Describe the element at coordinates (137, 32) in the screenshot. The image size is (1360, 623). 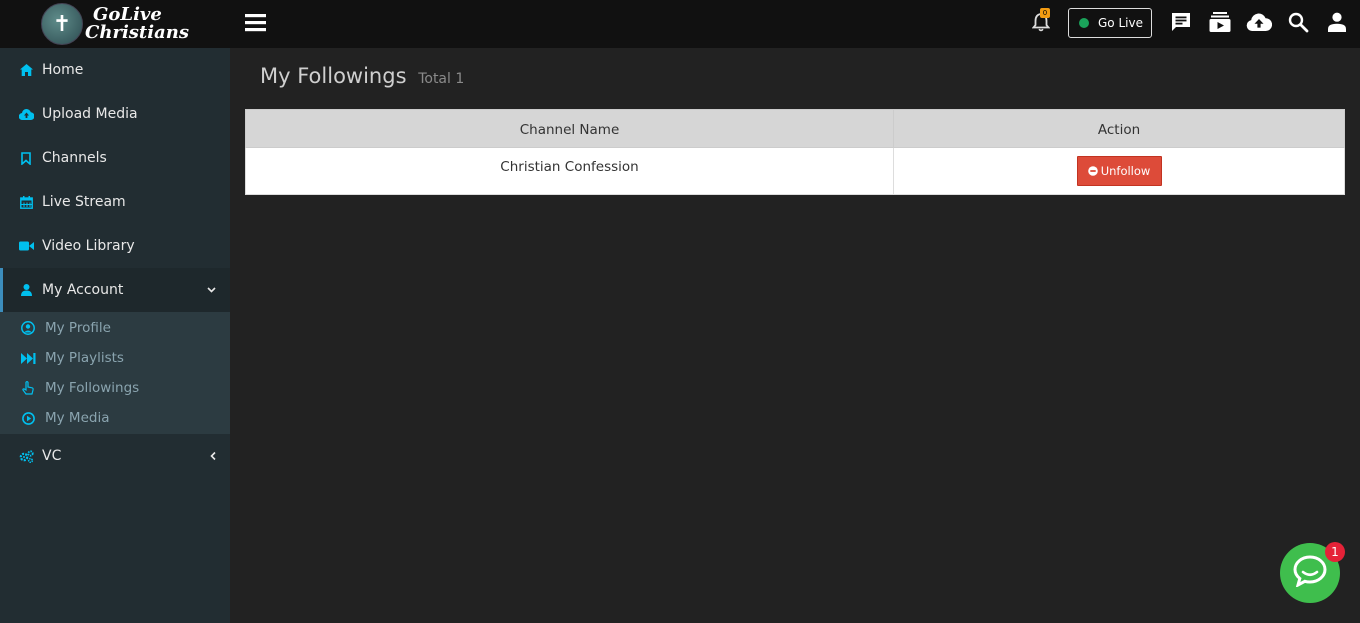
I see `logo-text-line2: Christians` at that location.